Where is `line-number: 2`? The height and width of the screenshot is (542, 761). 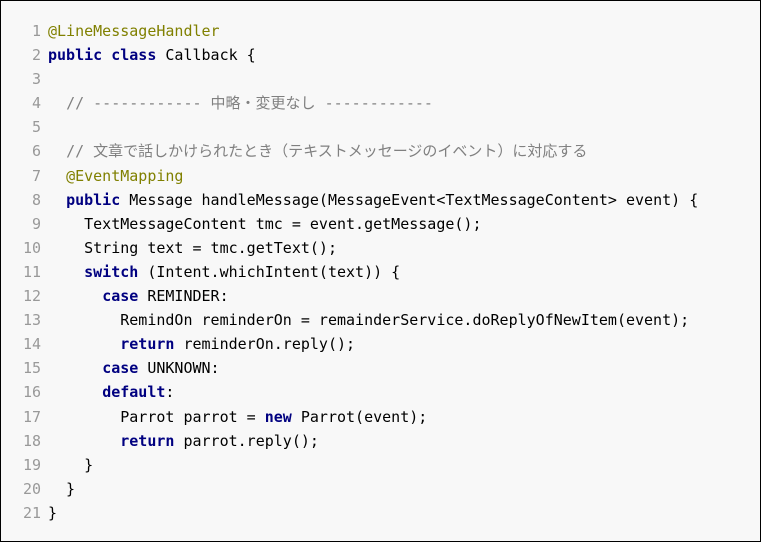 line-number: 2 is located at coordinates (36, 55).